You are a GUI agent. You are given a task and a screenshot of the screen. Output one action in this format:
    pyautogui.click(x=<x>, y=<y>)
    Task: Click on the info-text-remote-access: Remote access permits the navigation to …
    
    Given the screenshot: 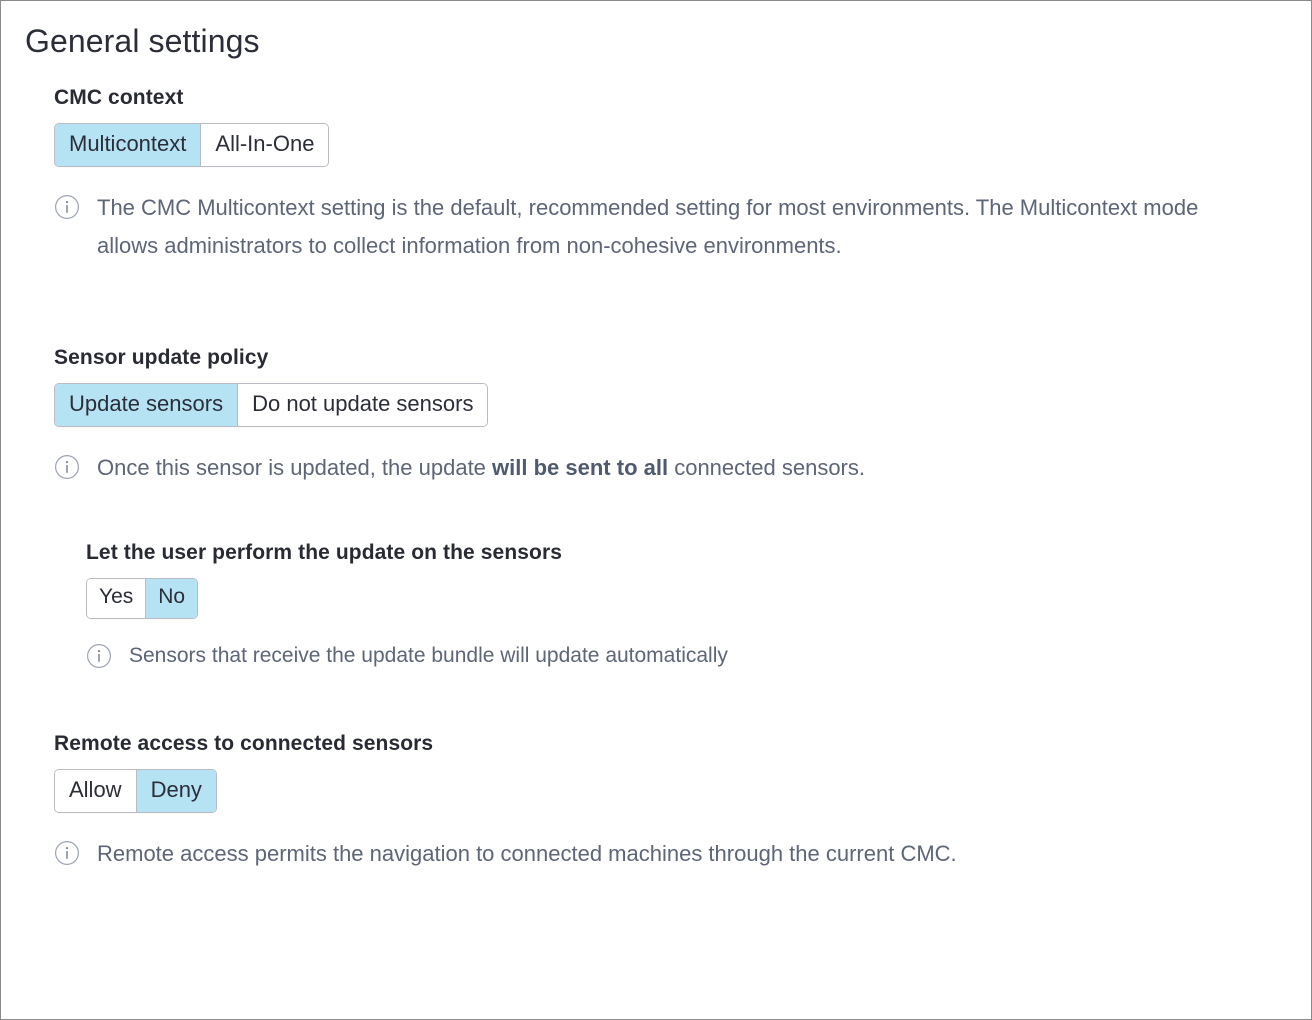 What is the action you would take?
    pyautogui.click(x=527, y=854)
    